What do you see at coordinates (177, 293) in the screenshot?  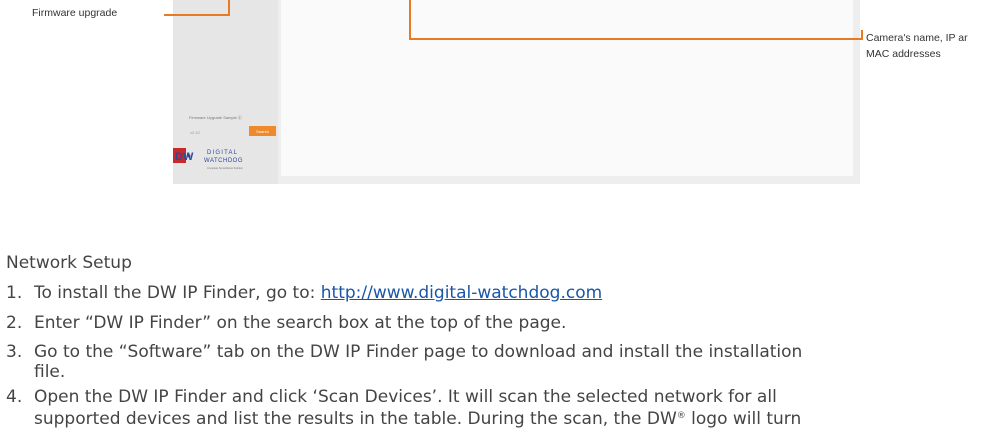 I see `step-text: To install the DW IP Finder, go to:` at bounding box center [177, 293].